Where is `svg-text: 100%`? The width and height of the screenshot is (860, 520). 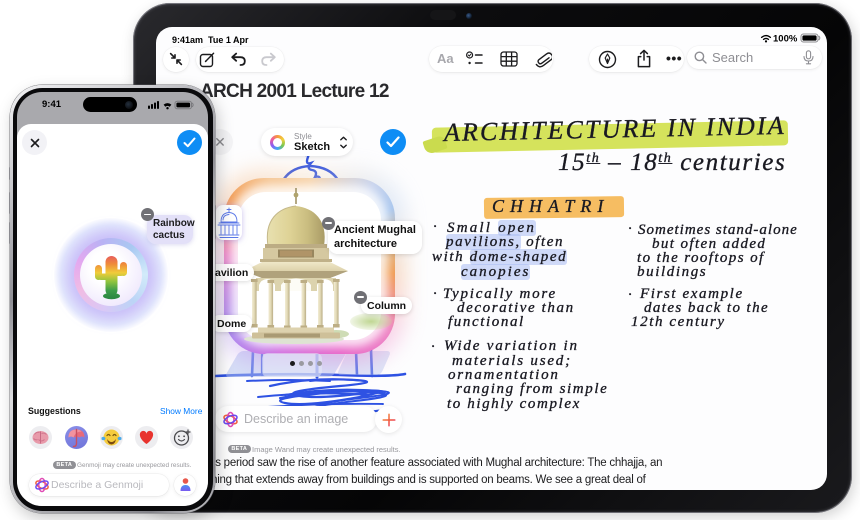
svg-text: 100% is located at coordinates (785, 39).